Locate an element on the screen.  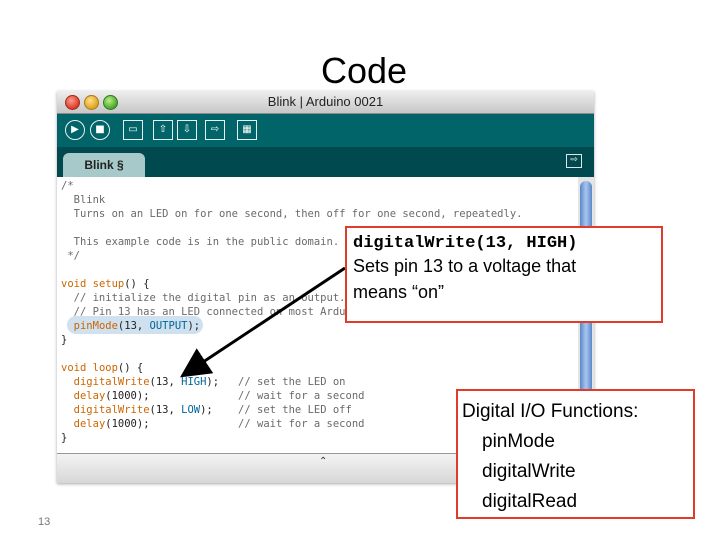
page-number: 13 is located at coordinates (44, 522).